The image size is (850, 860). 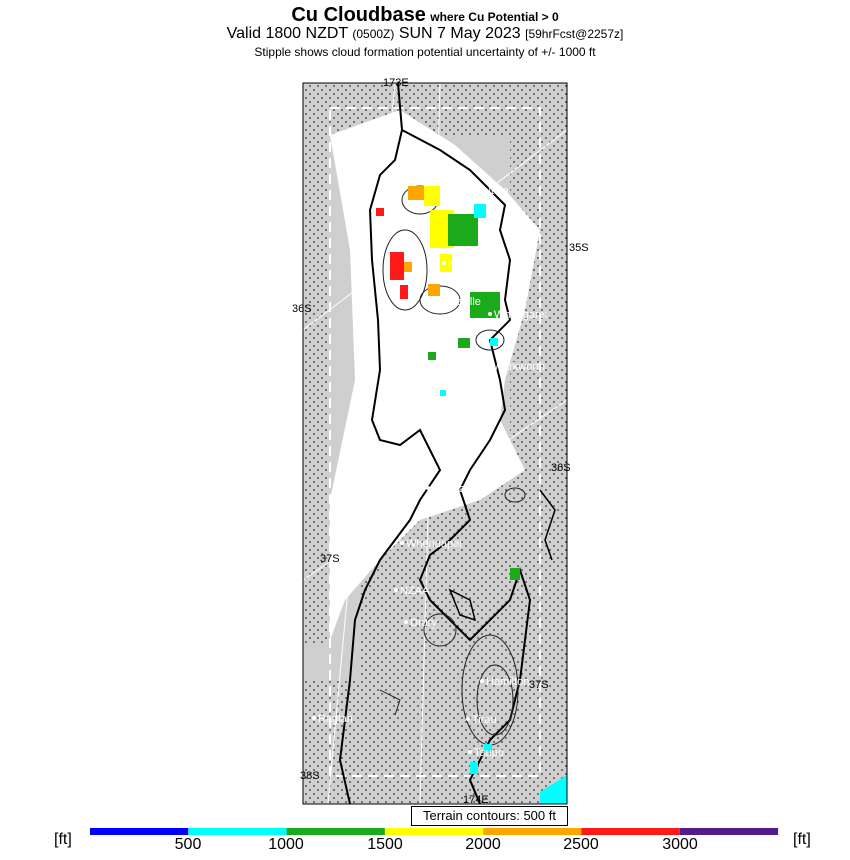 I want to click on lat-label-35s: 35S, so click(x=579, y=248).